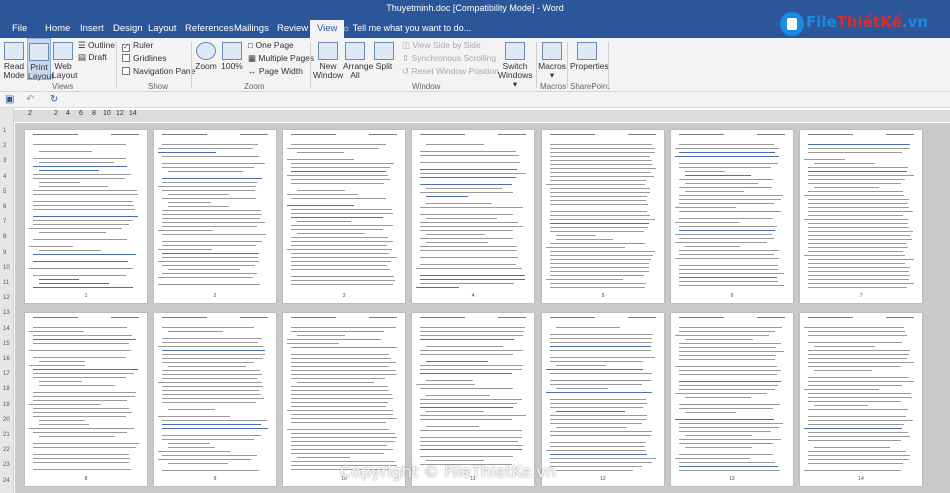  Describe the element at coordinates (5, 237) in the screenshot. I see `vertical-ruler-number: 8` at that location.